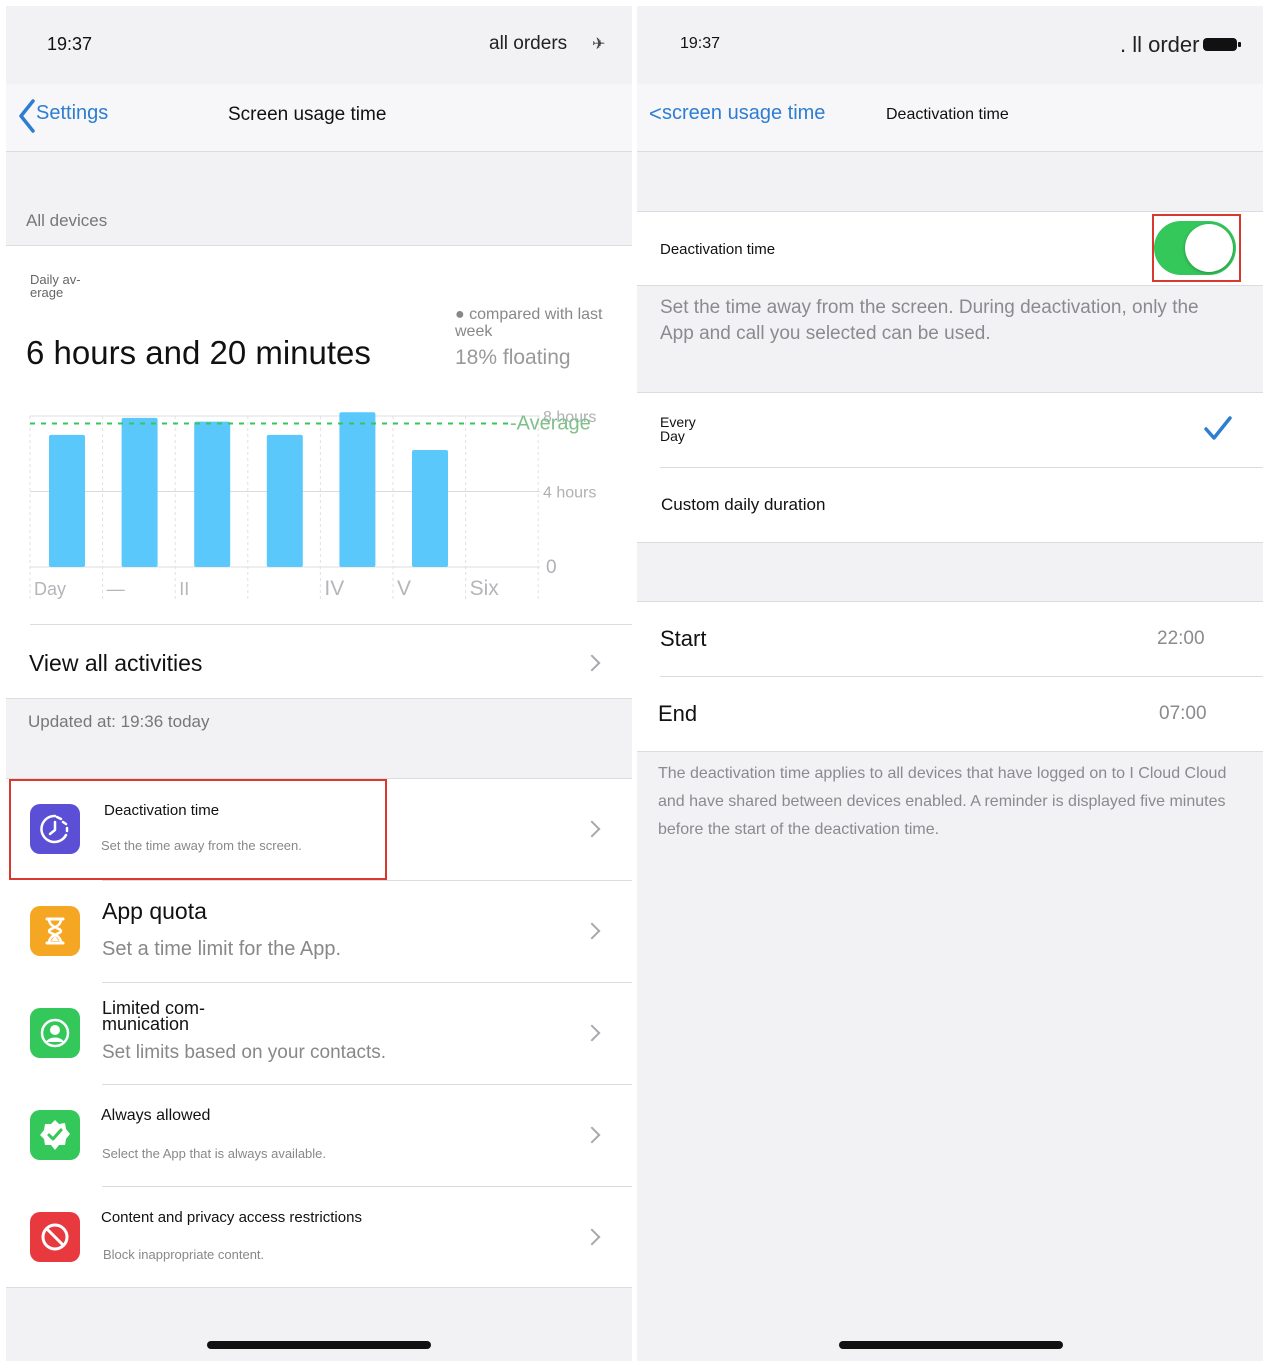 The image size is (1269, 1367). What do you see at coordinates (599, 44) in the screenshot?
I see `airplane-icon: ✈` at bounding box center [599, 44].